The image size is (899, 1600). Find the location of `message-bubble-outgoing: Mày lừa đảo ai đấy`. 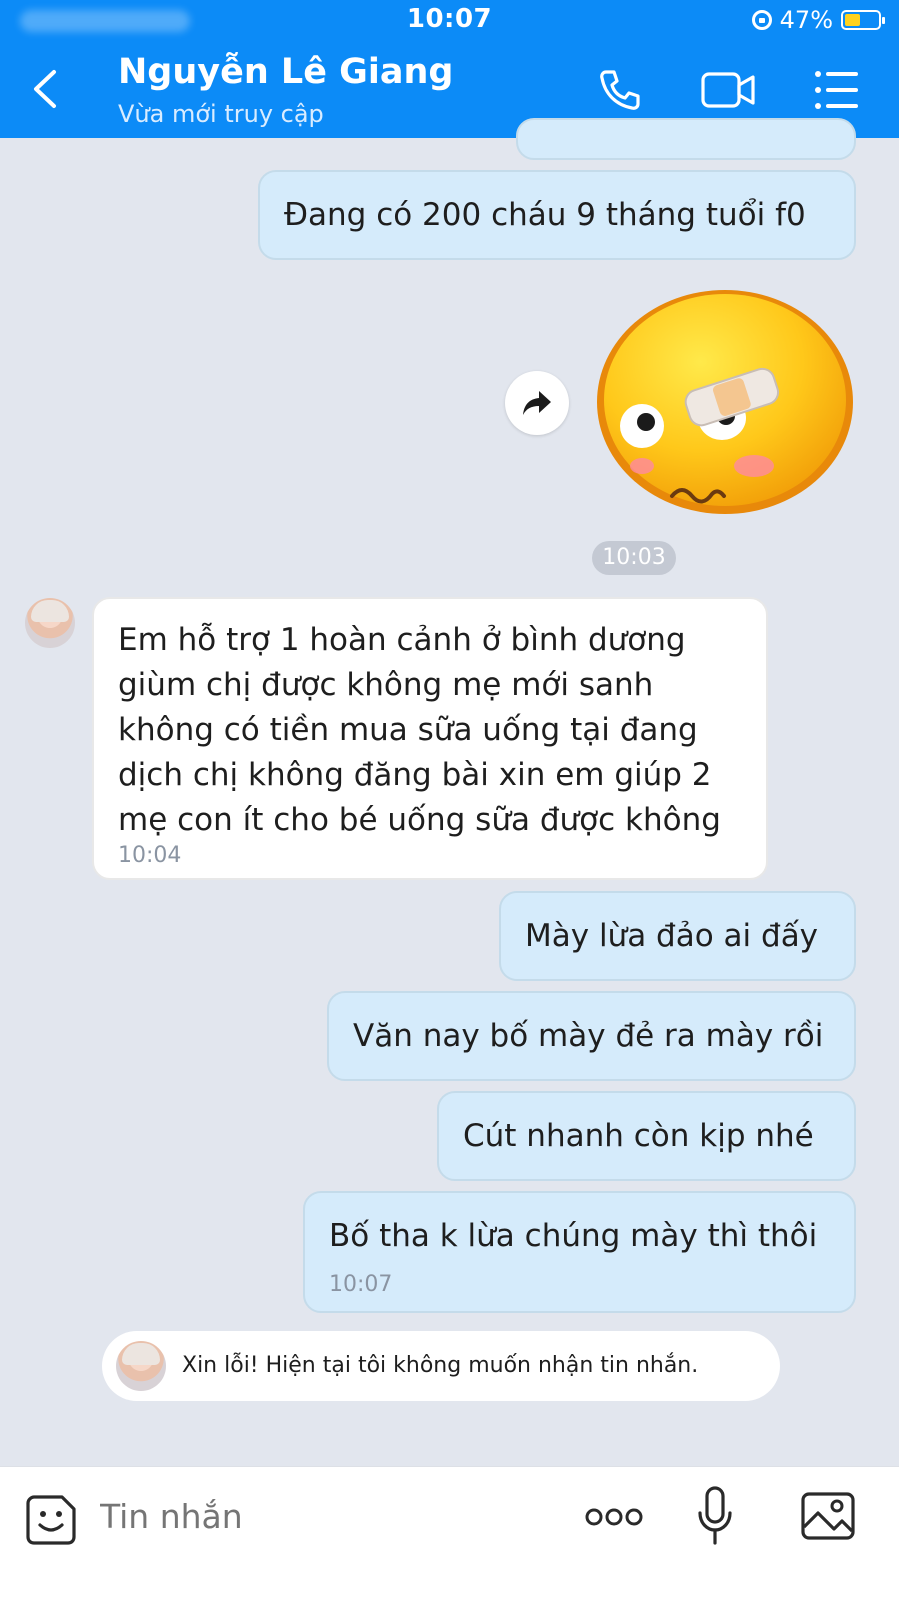

message-bubble-outgoing: Mày lừa đảo ai đấy is located at coordinates (677, 936).